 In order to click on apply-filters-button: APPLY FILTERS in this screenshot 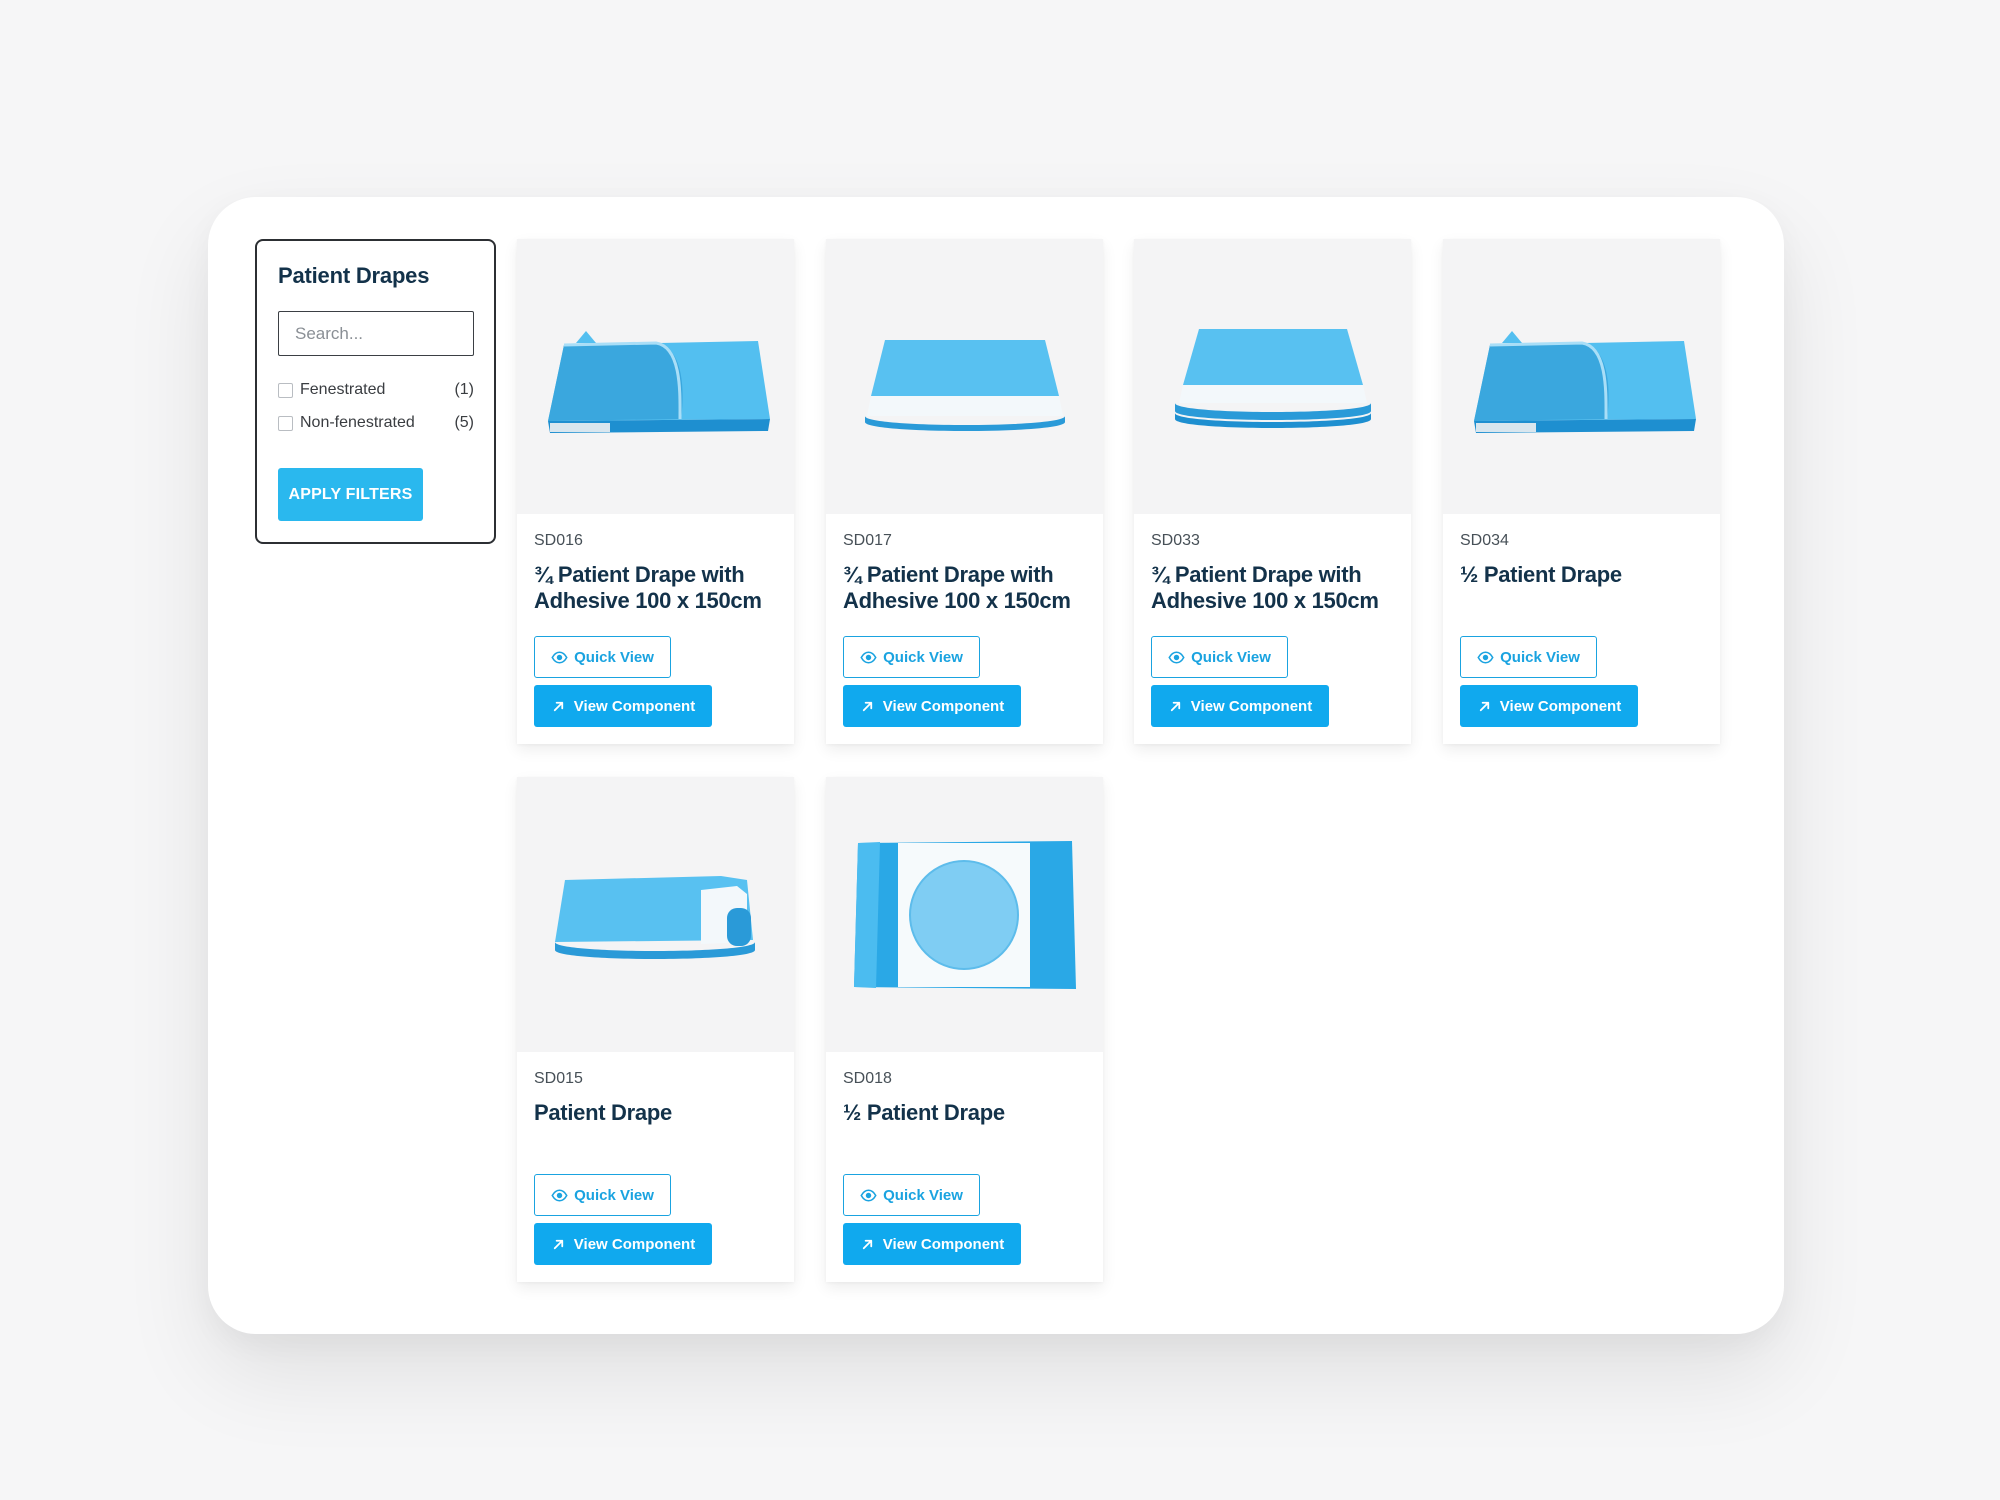, I will do `click(350, 494)`.